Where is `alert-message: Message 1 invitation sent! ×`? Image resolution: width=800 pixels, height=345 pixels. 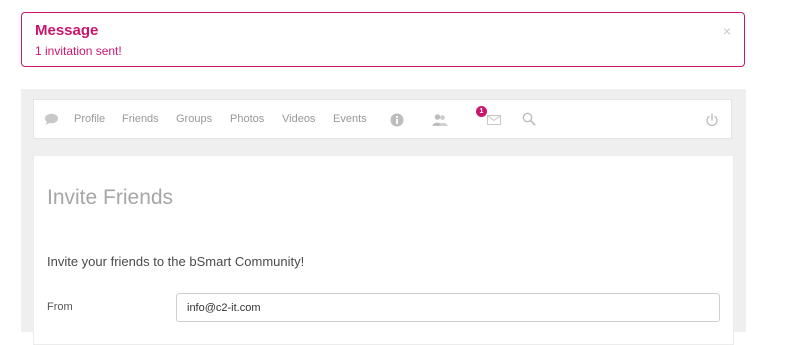 alert-message: Message 1 invitation sent! × is located at coordinates (383, 39).